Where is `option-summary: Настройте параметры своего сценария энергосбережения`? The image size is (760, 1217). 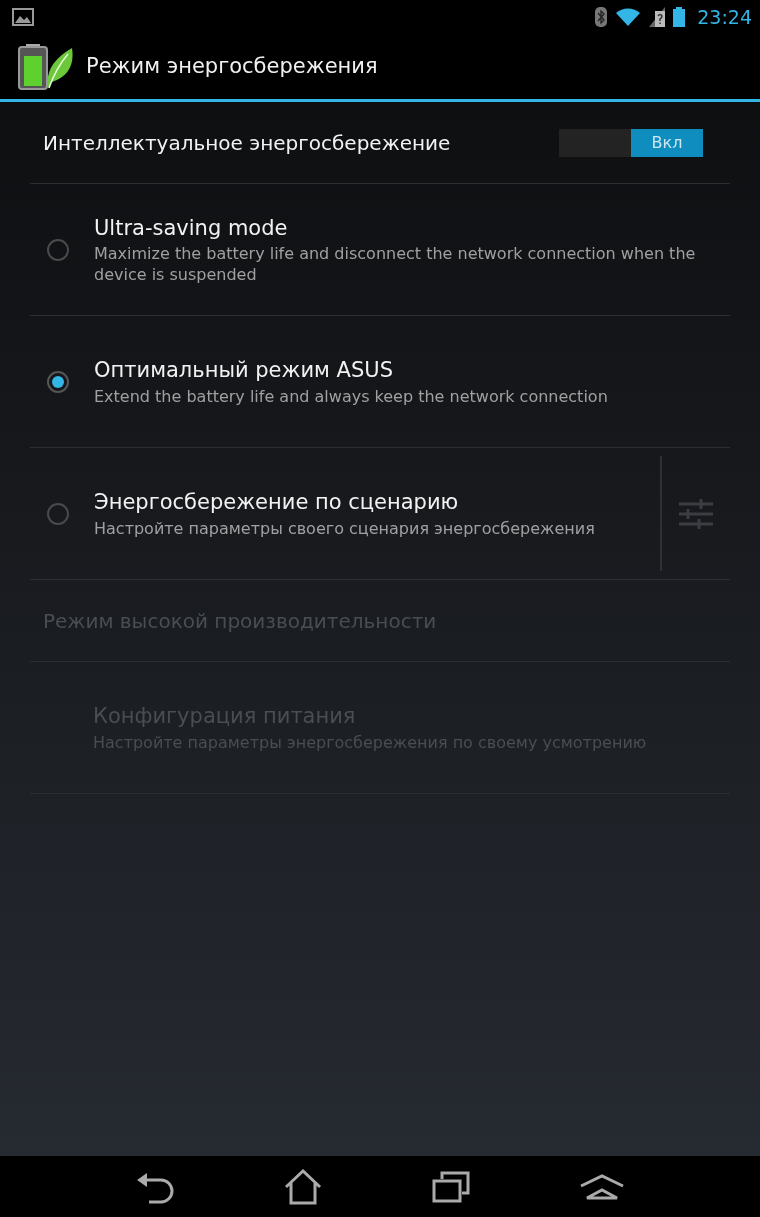
option-summary: Настройте параметры своего сценария энергосбережения is located at coordinates (345, 529).